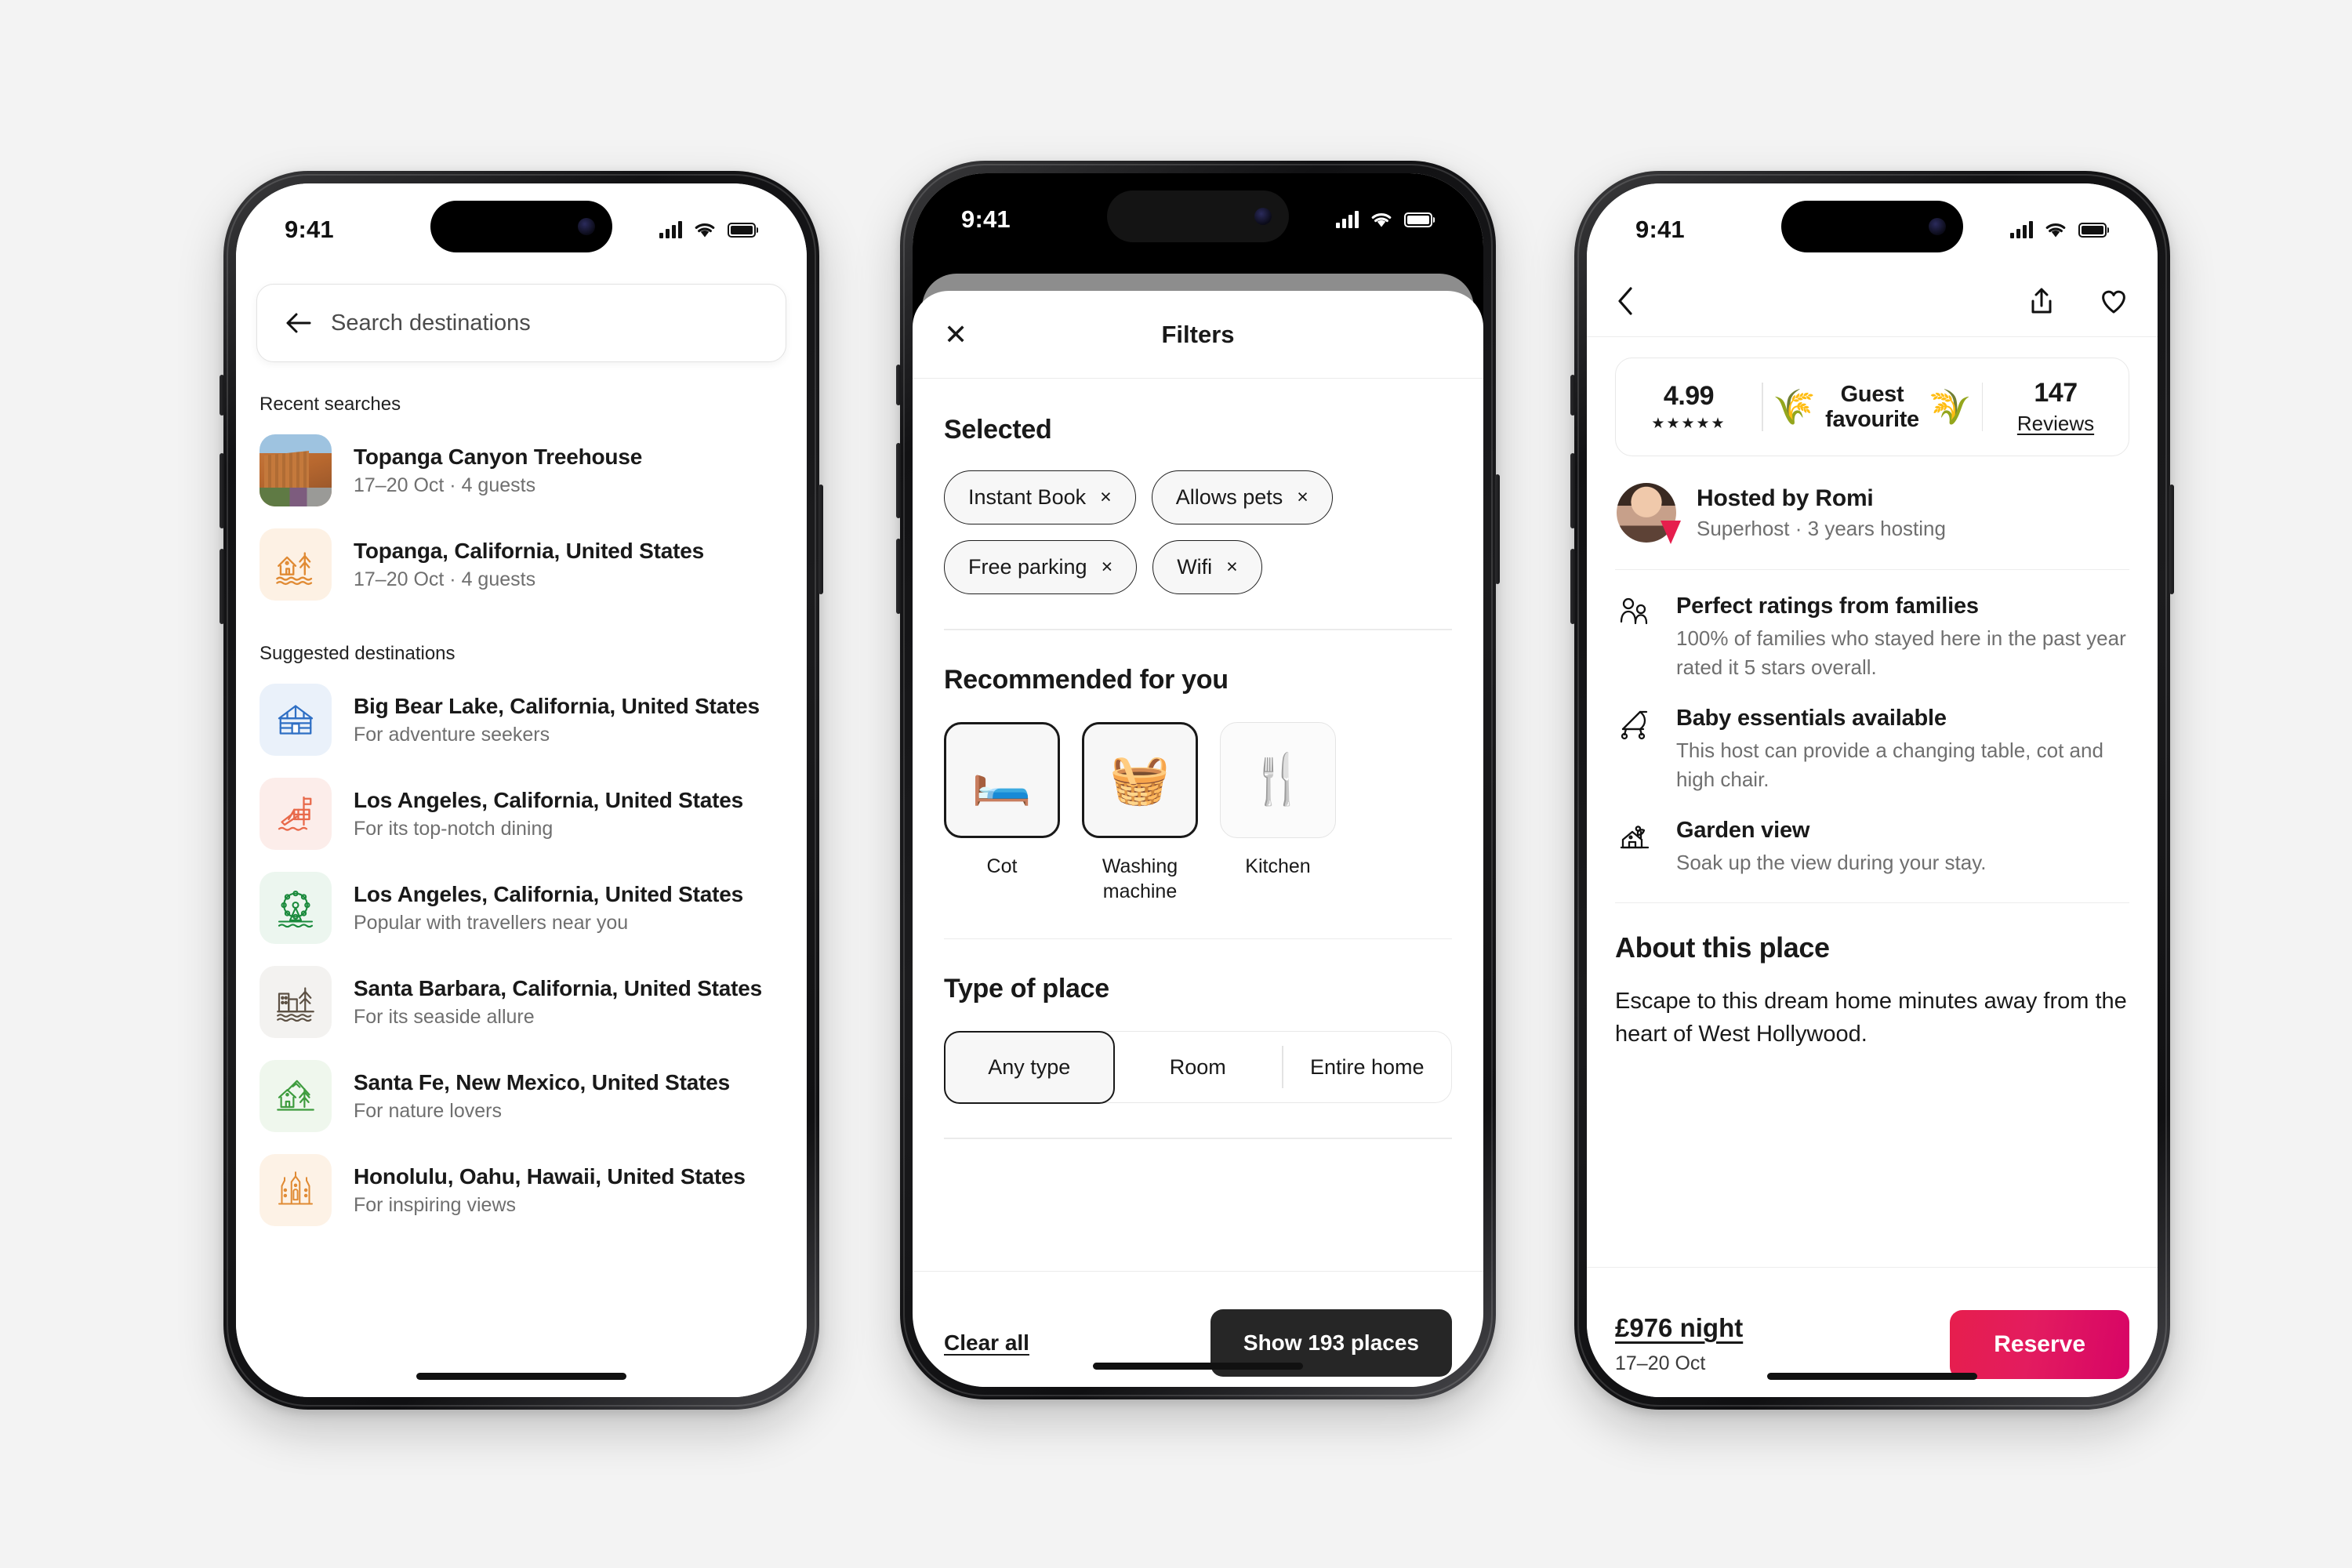  I want to click on reviews-cell: 147 Reviews, so click(2056, 407).